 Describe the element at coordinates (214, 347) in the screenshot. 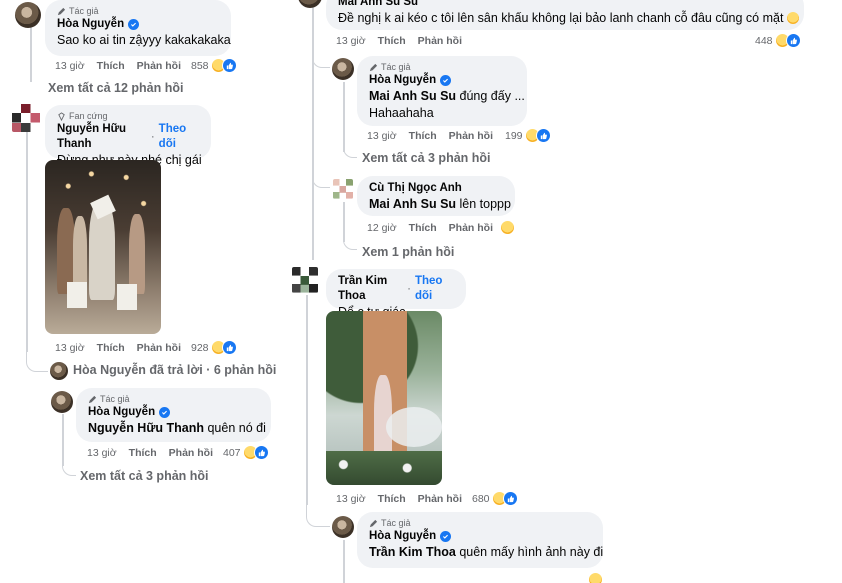

I see `reaction-summary: 928` at that location.